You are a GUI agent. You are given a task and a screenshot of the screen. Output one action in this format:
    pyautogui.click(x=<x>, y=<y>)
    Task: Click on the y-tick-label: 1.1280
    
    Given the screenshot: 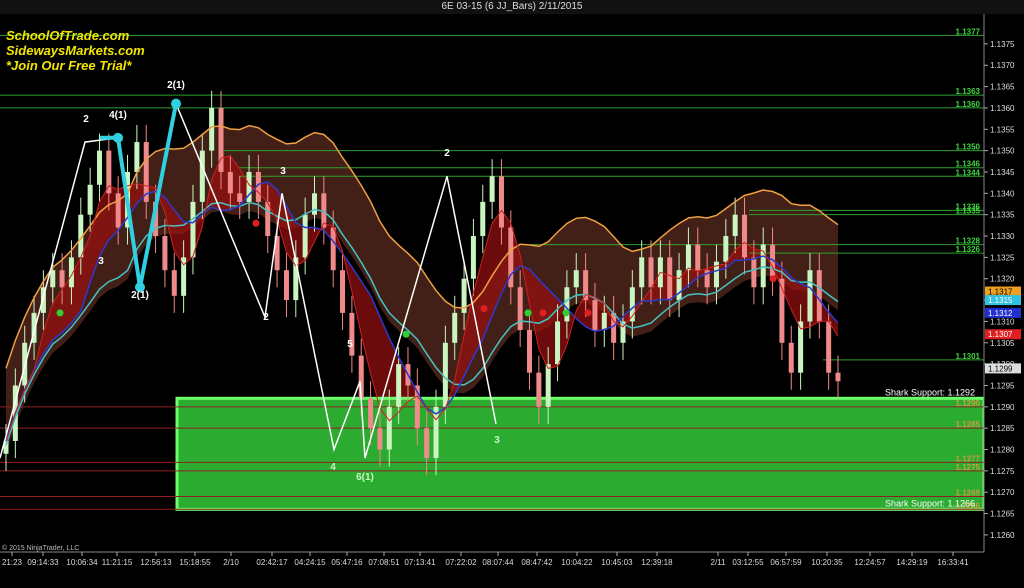 What is the action you would take?
    pyautogui.click(x=1002, y=450)
    